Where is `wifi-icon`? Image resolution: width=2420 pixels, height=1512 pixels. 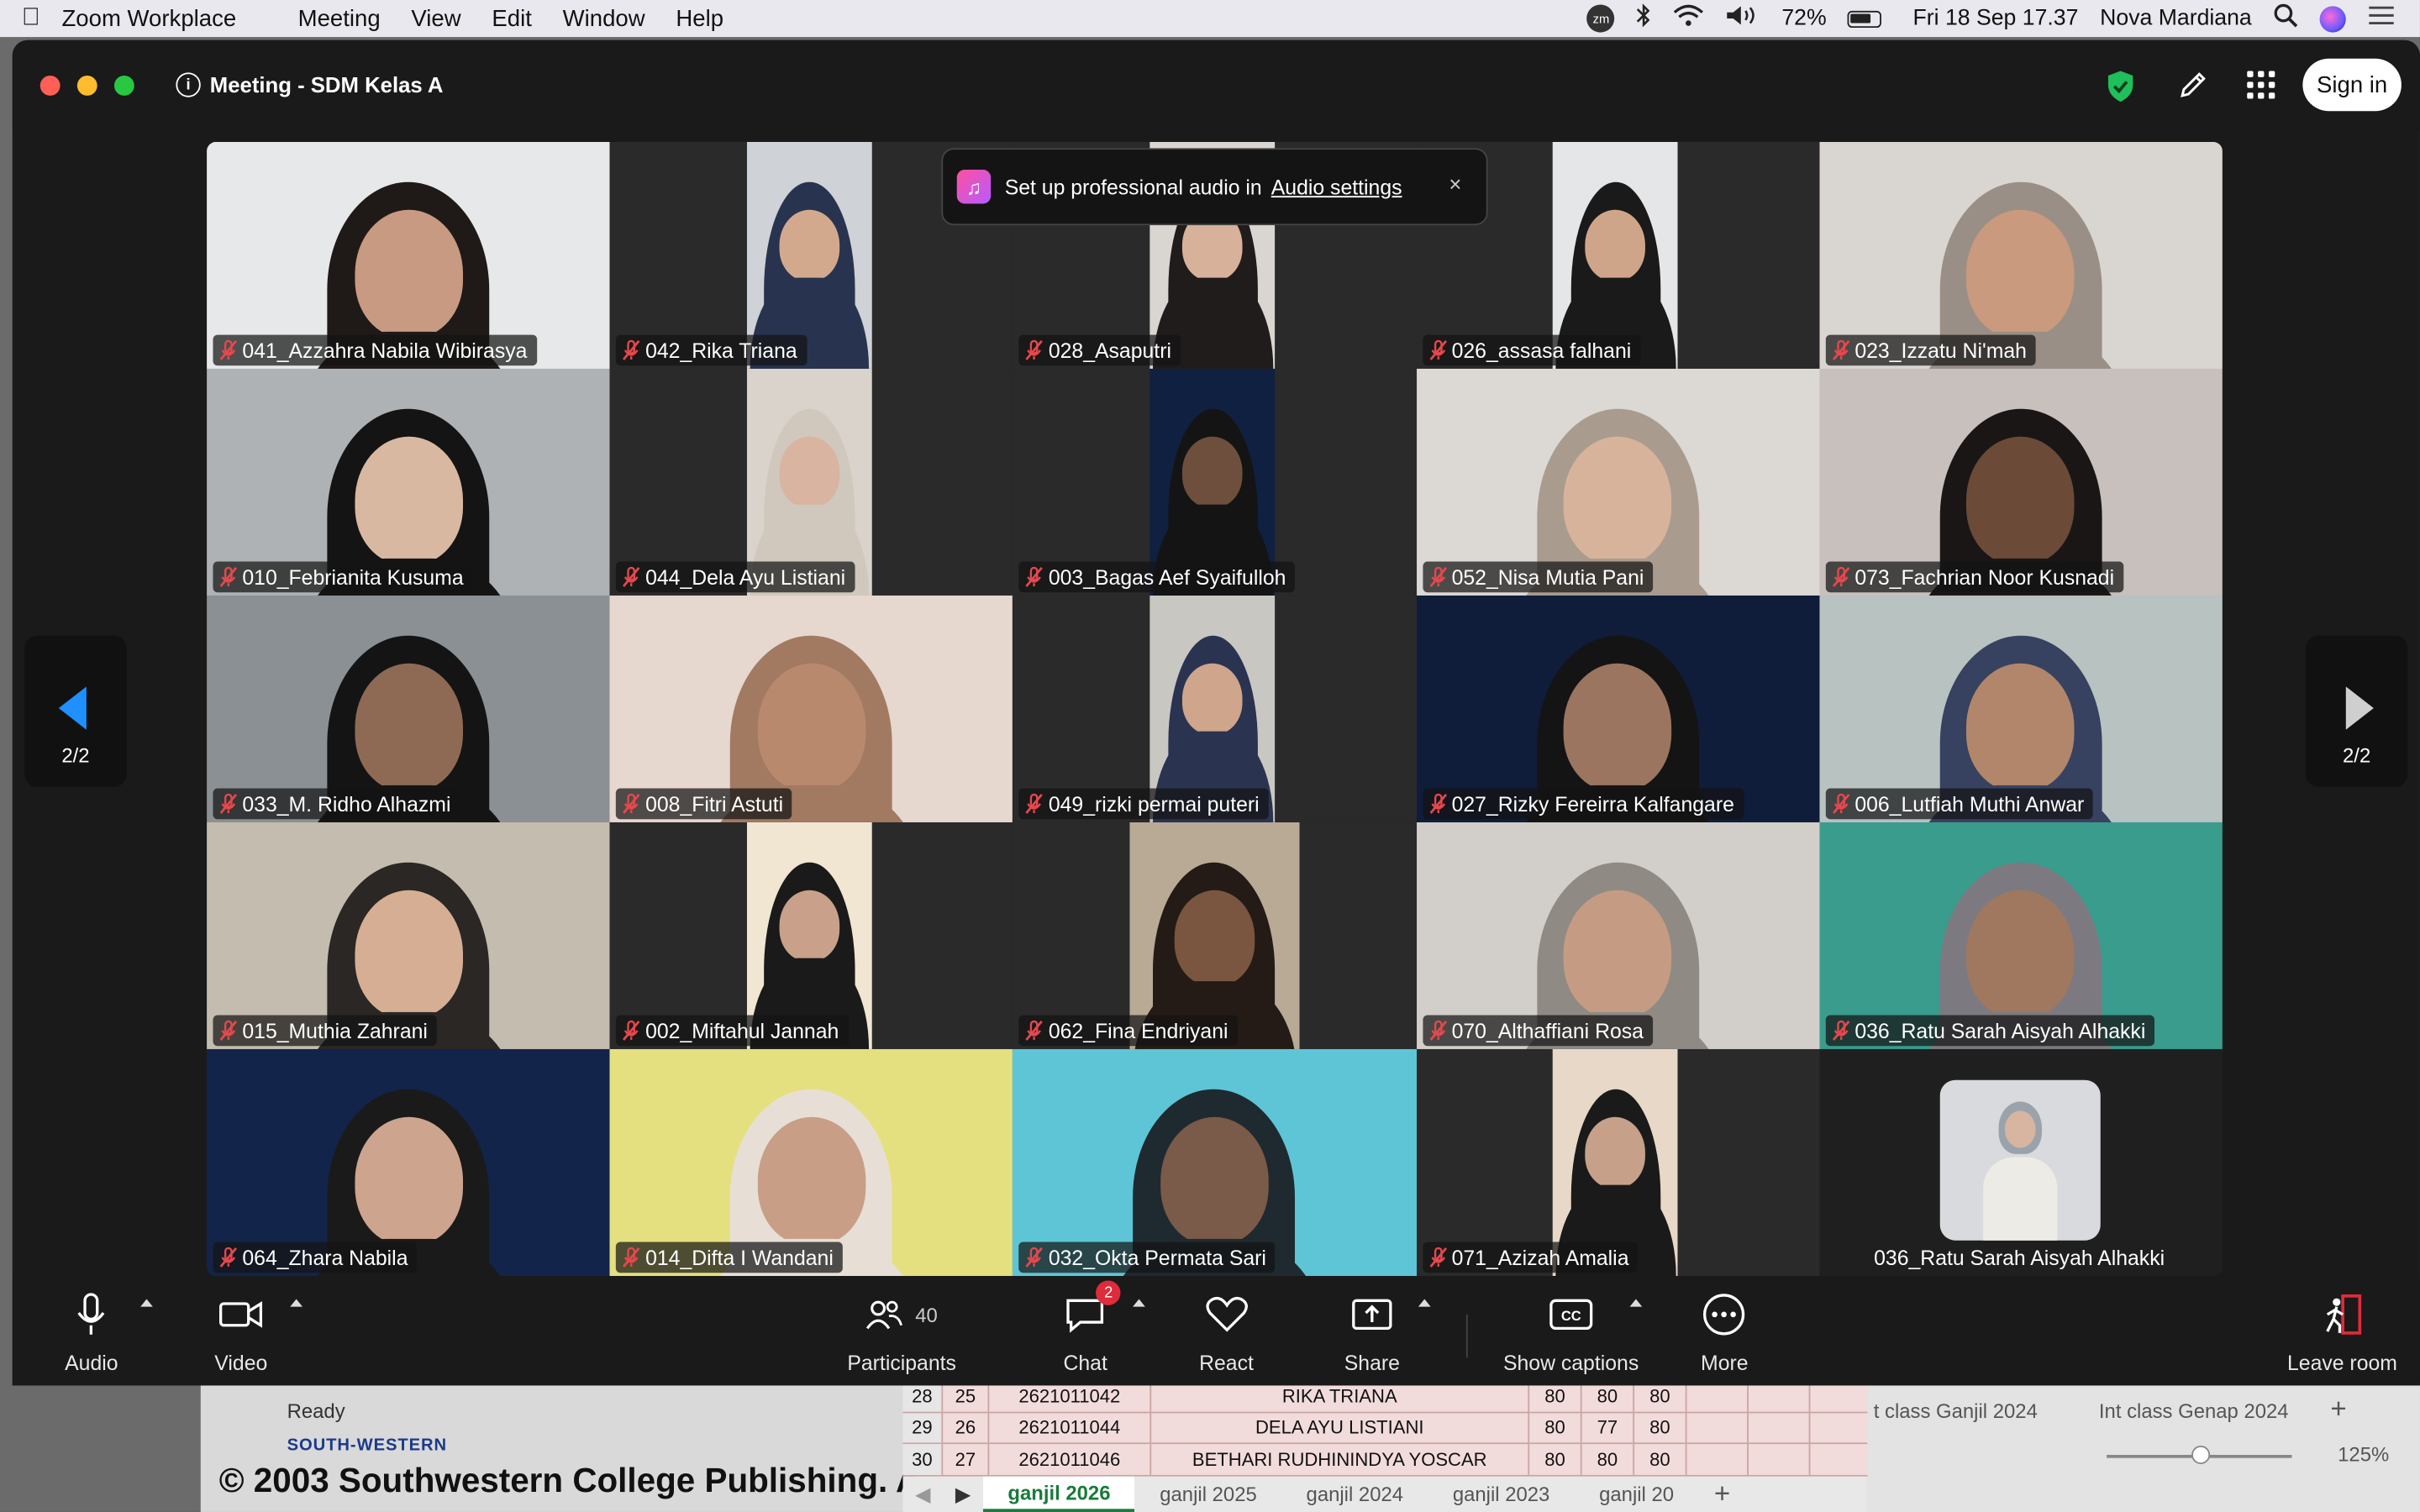
wifi-icon is located at coordinates (1689, 18).